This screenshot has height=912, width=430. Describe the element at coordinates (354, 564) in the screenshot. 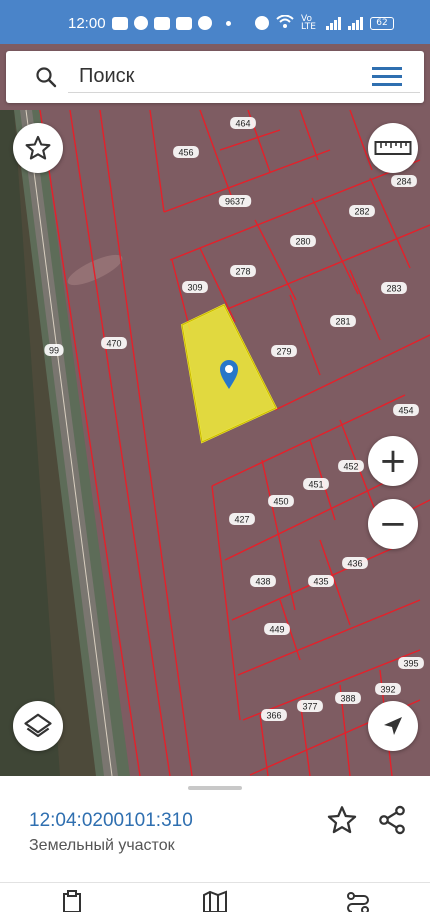

I see `parcel-number-label: 436` at that location.